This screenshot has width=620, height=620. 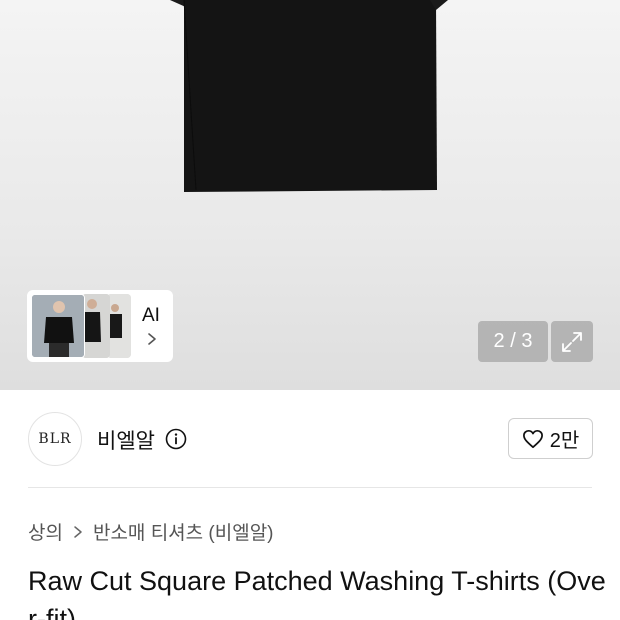 What do you see at coordinates (532, 438) in the screenshot?
I see `heart-icon` at bounding box center [532, 438].